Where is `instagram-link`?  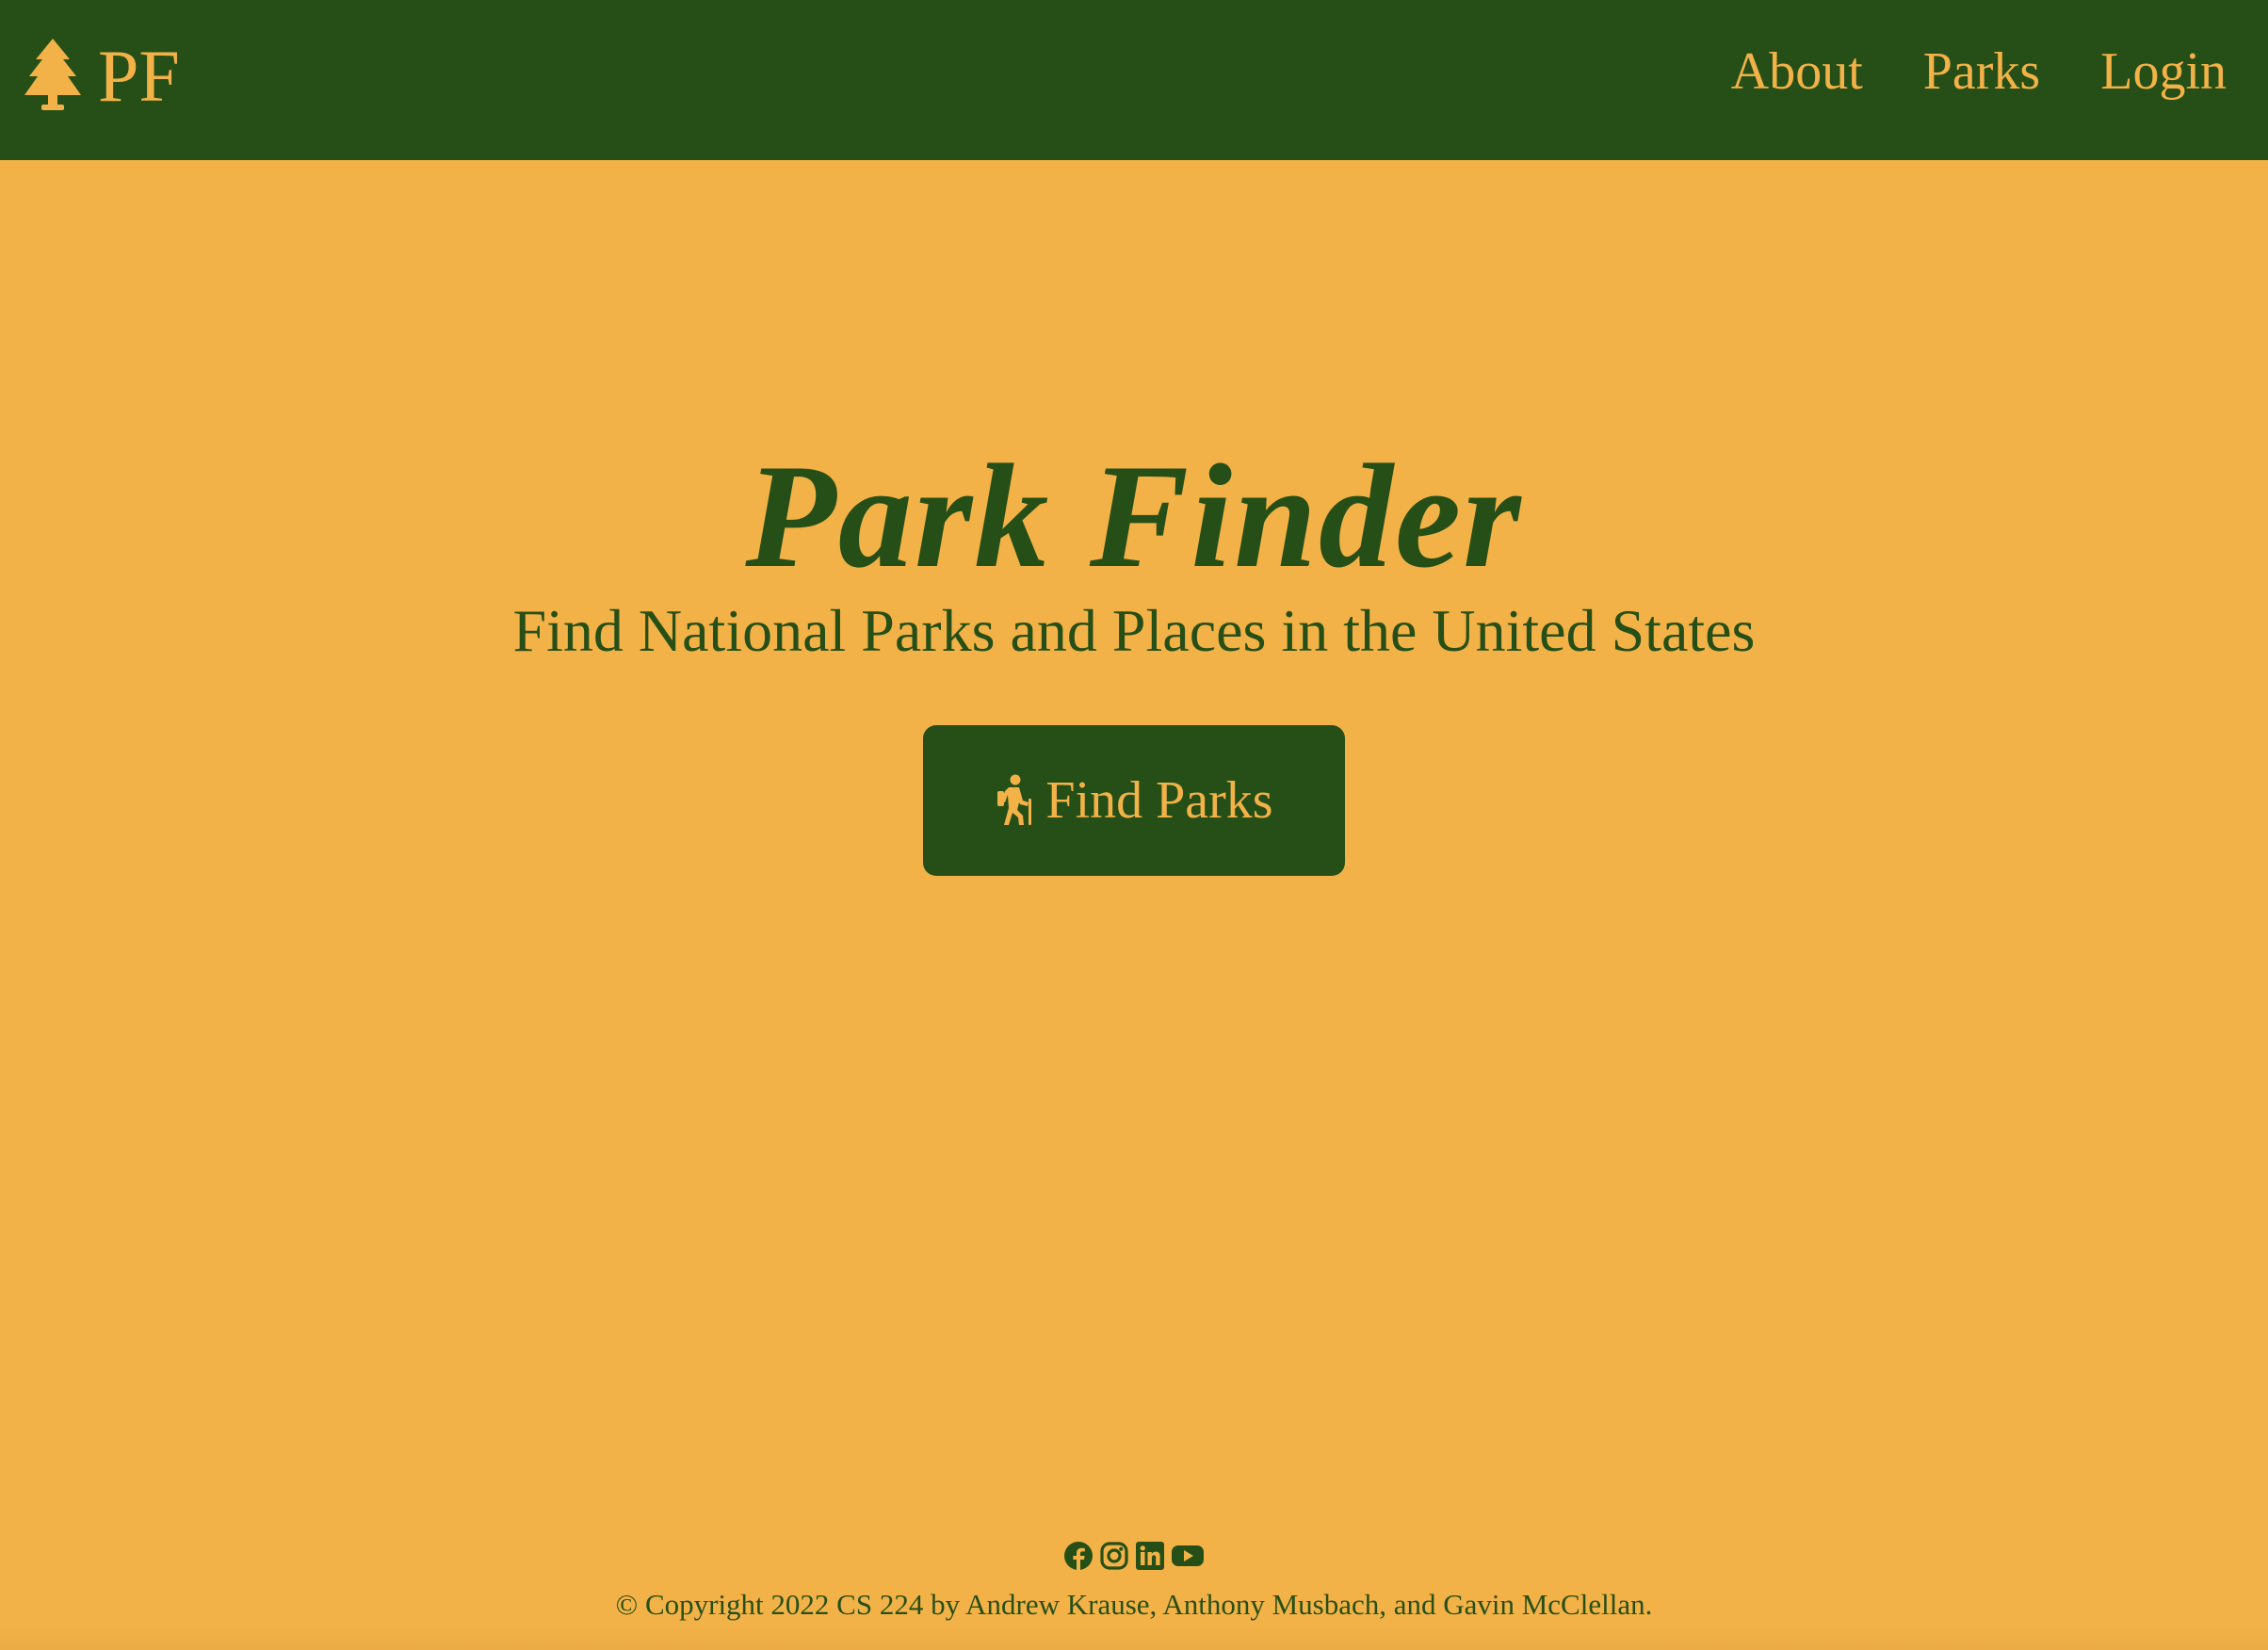 instagram-link is located at coordinates (1114, 1556).